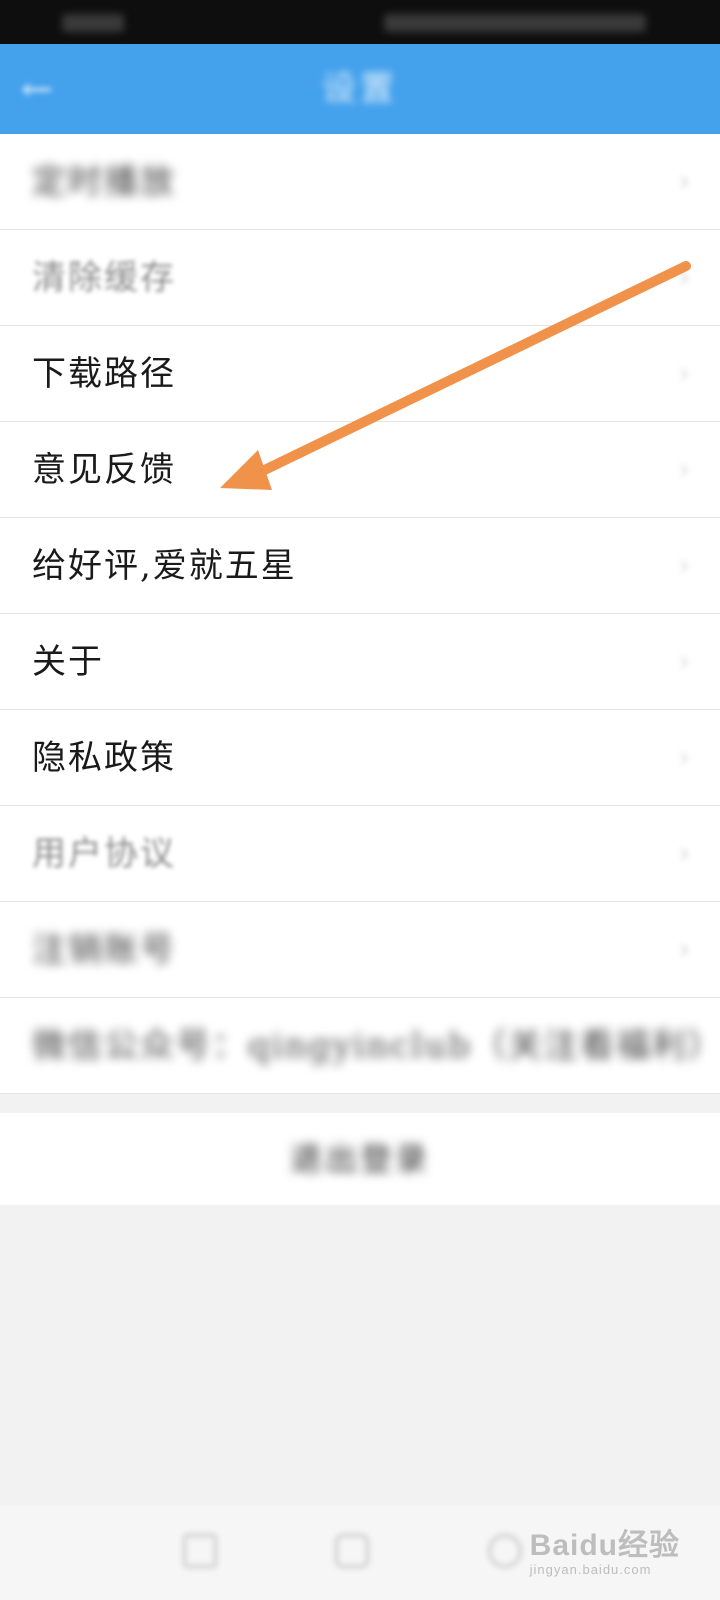  What do you see at coordinates (200, 1551) in the screenshot?
I see `recent-apps-icon` at bounding box center [200, 1551].